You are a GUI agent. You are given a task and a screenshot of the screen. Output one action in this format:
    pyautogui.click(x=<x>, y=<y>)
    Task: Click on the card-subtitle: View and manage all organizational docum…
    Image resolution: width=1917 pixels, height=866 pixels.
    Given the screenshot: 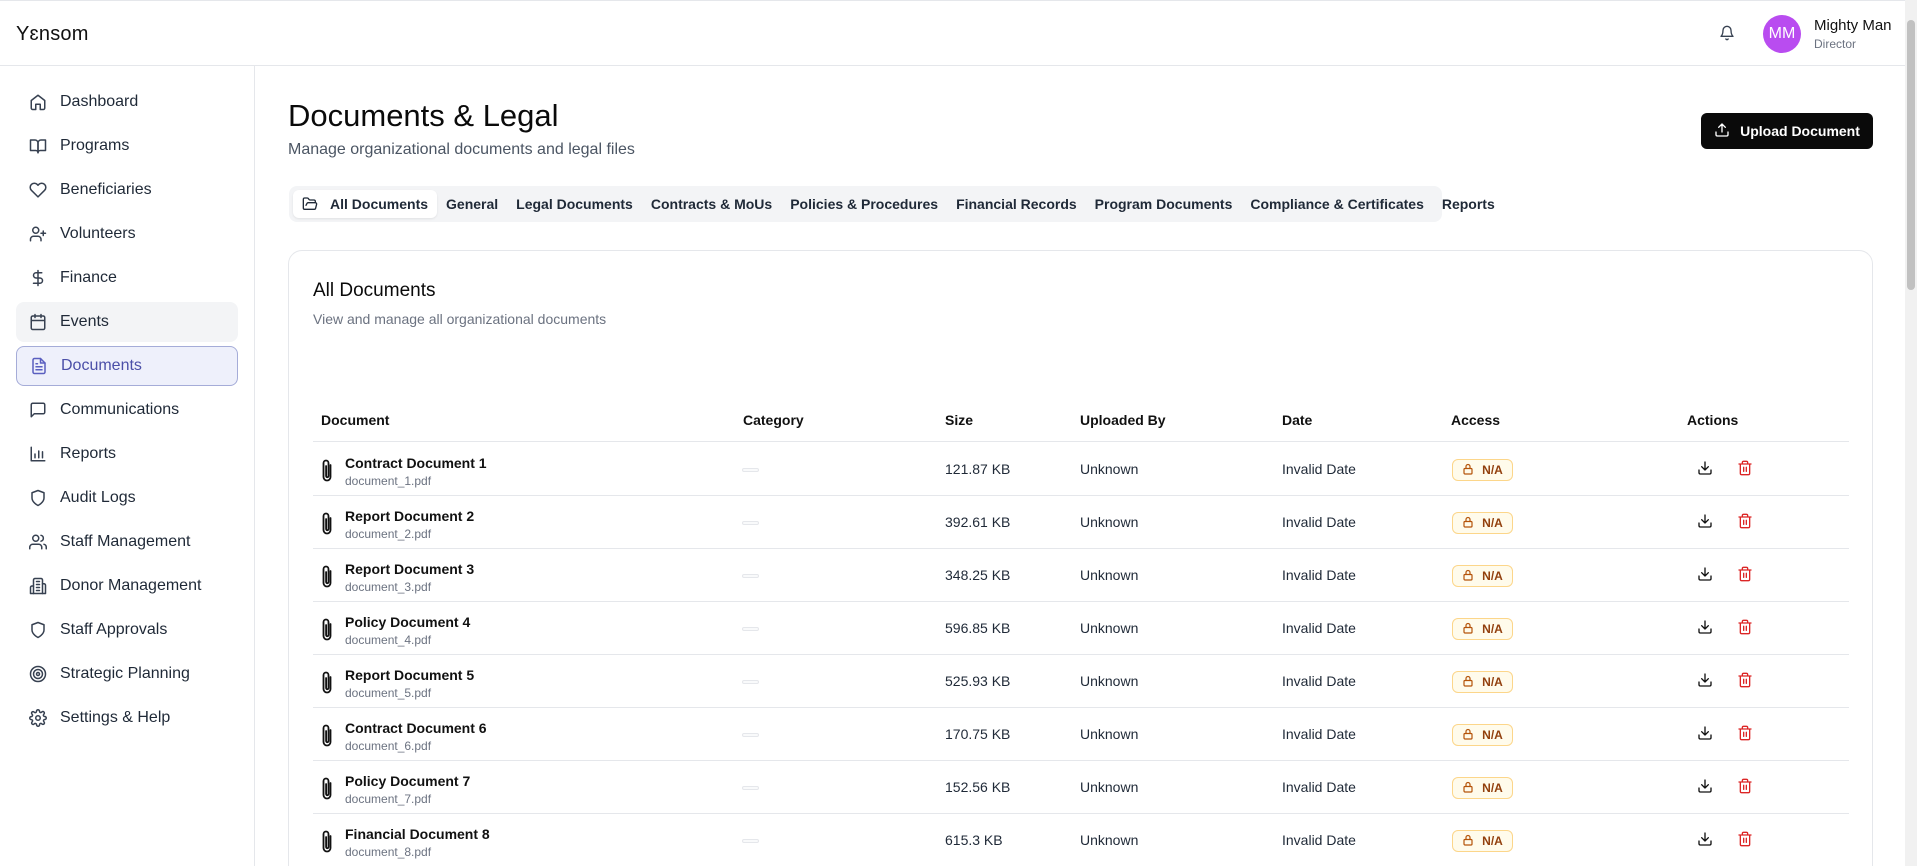 What is the action you would take?
    pyautogui.click(x=460, y=319)
    